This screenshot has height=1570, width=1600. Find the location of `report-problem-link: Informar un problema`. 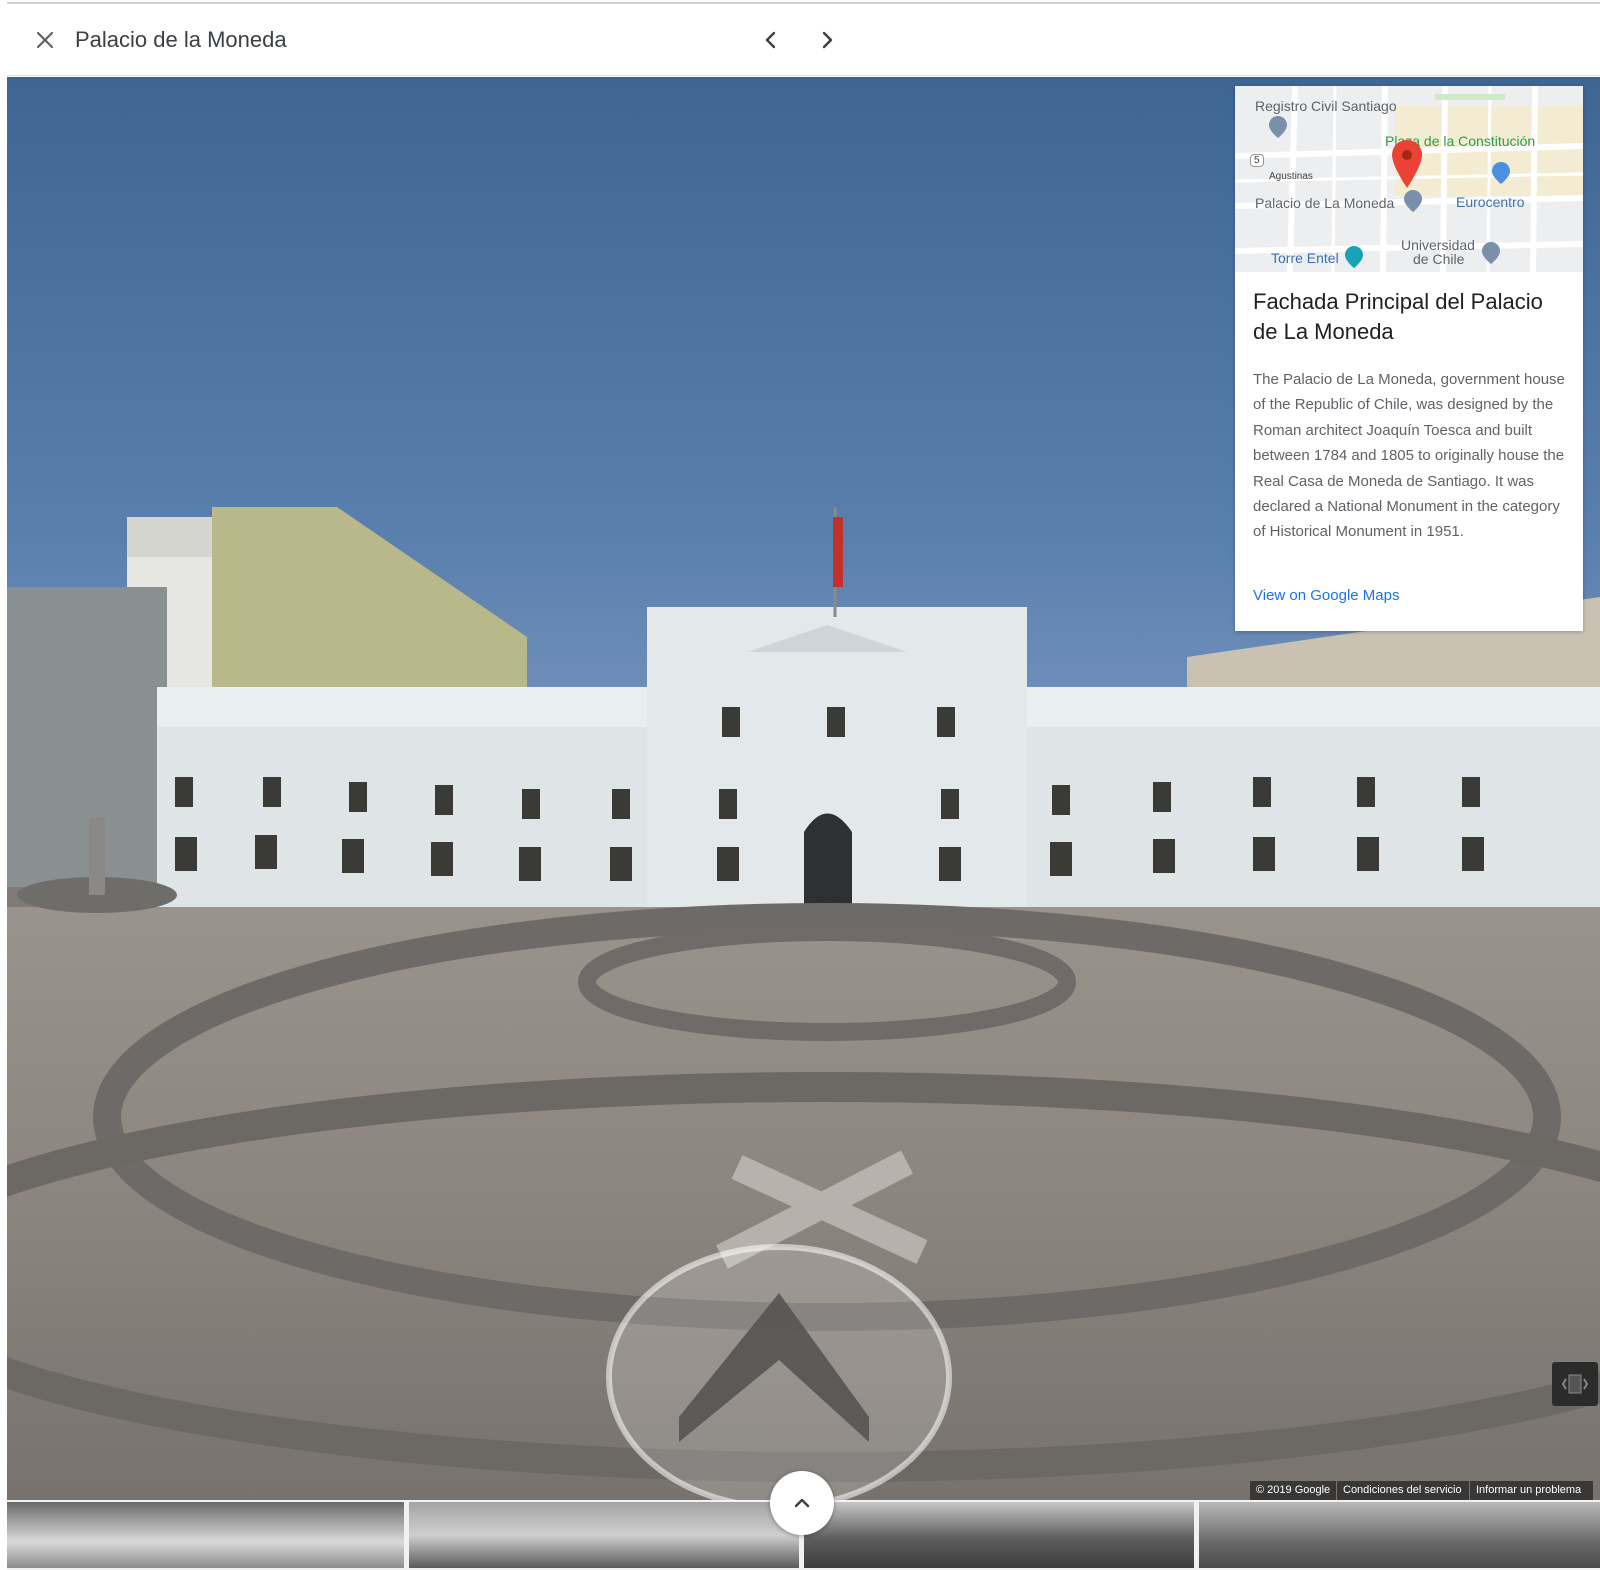

report-problem-link: Informar un problema is located at coordinates (1531, 1490).